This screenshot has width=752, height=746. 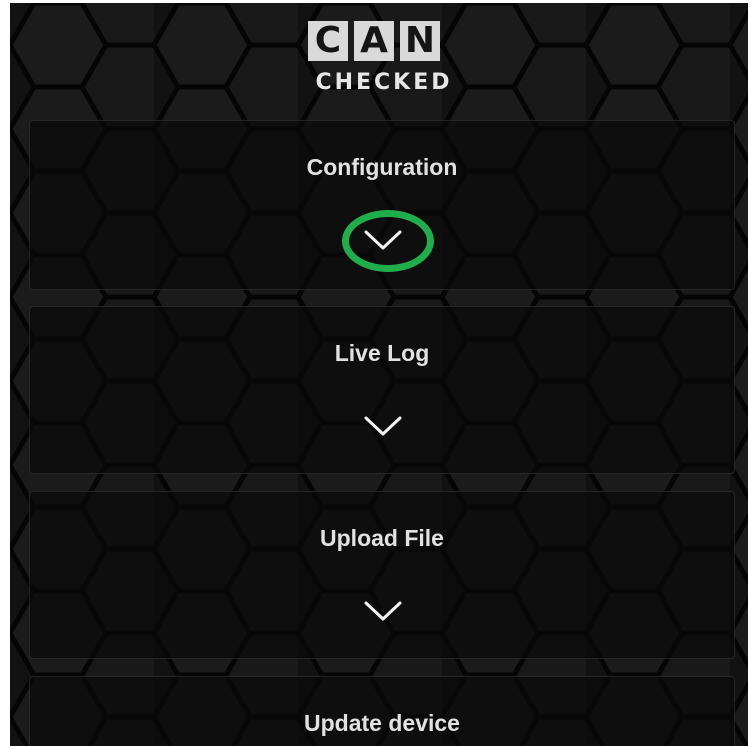 I want to click on logo-subtitle: CHECKED, so click(x=384, y=82).